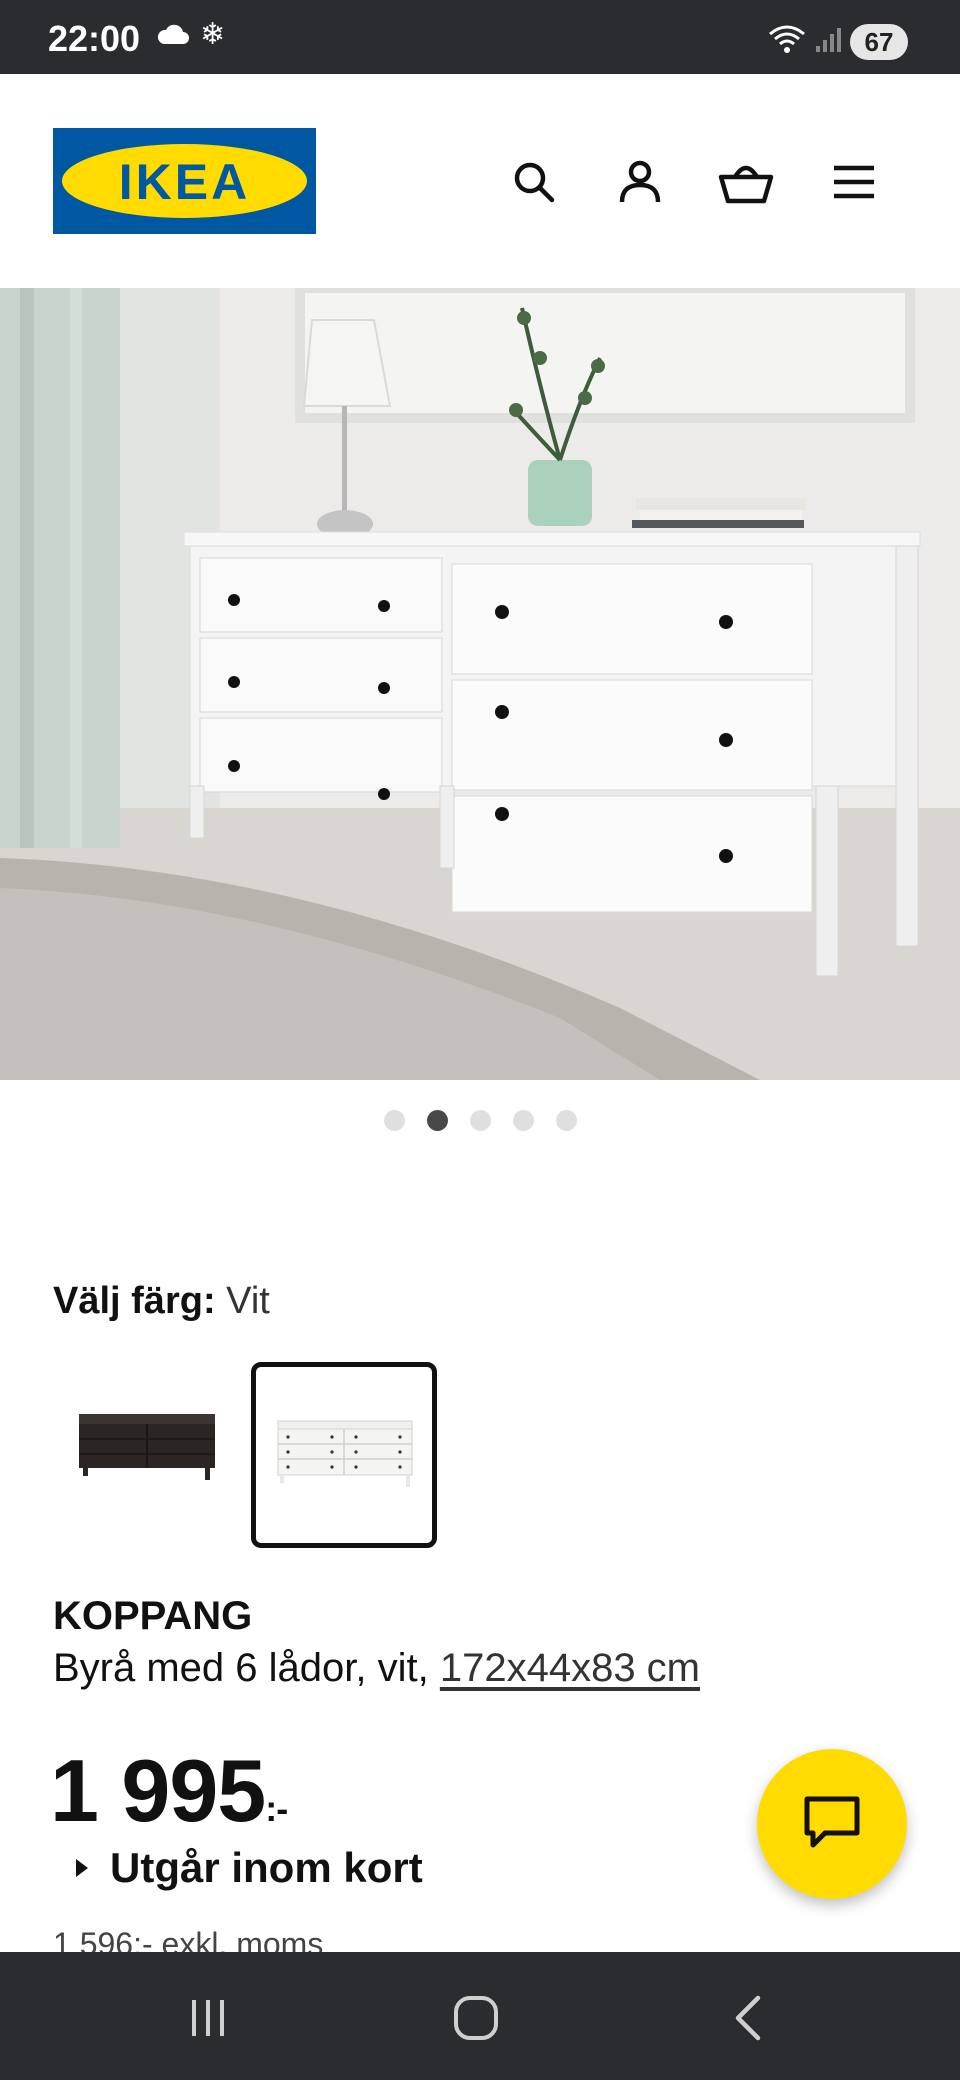 The height and width of the screenshot is (2080, 960). I want to click on user-icon, so click(640, 182).